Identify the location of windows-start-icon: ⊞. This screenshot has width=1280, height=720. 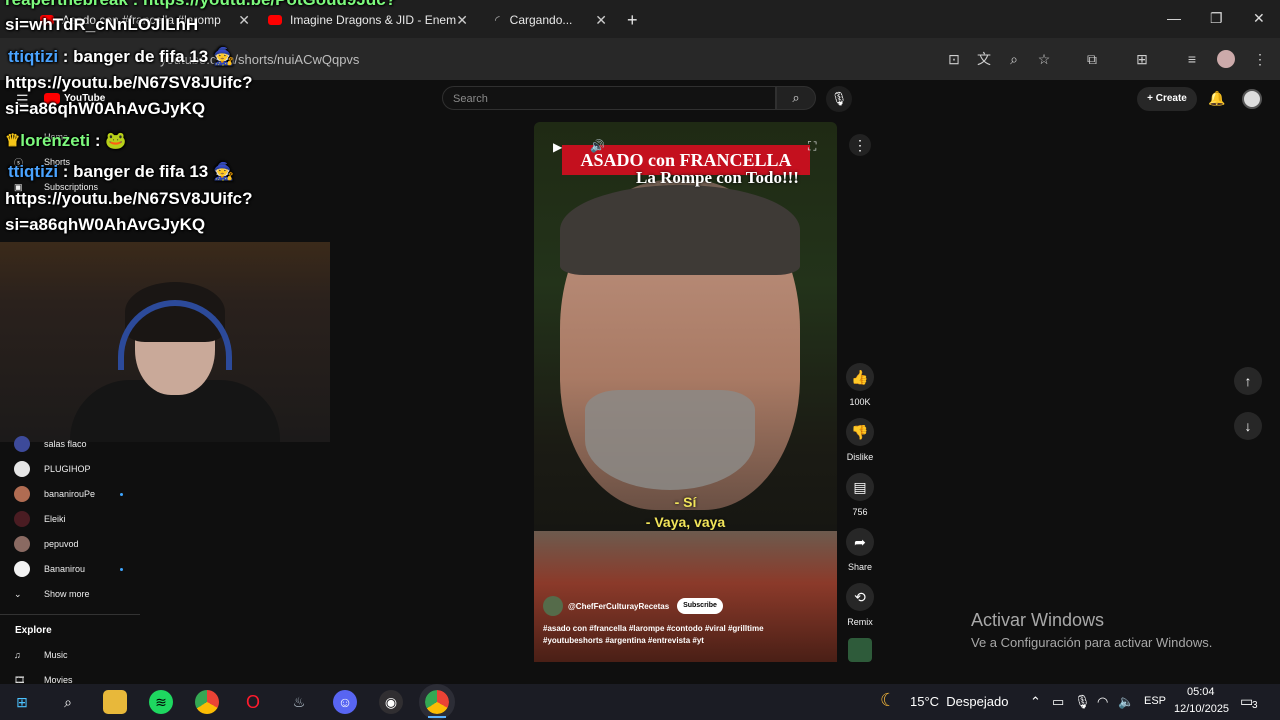
(22, 702).